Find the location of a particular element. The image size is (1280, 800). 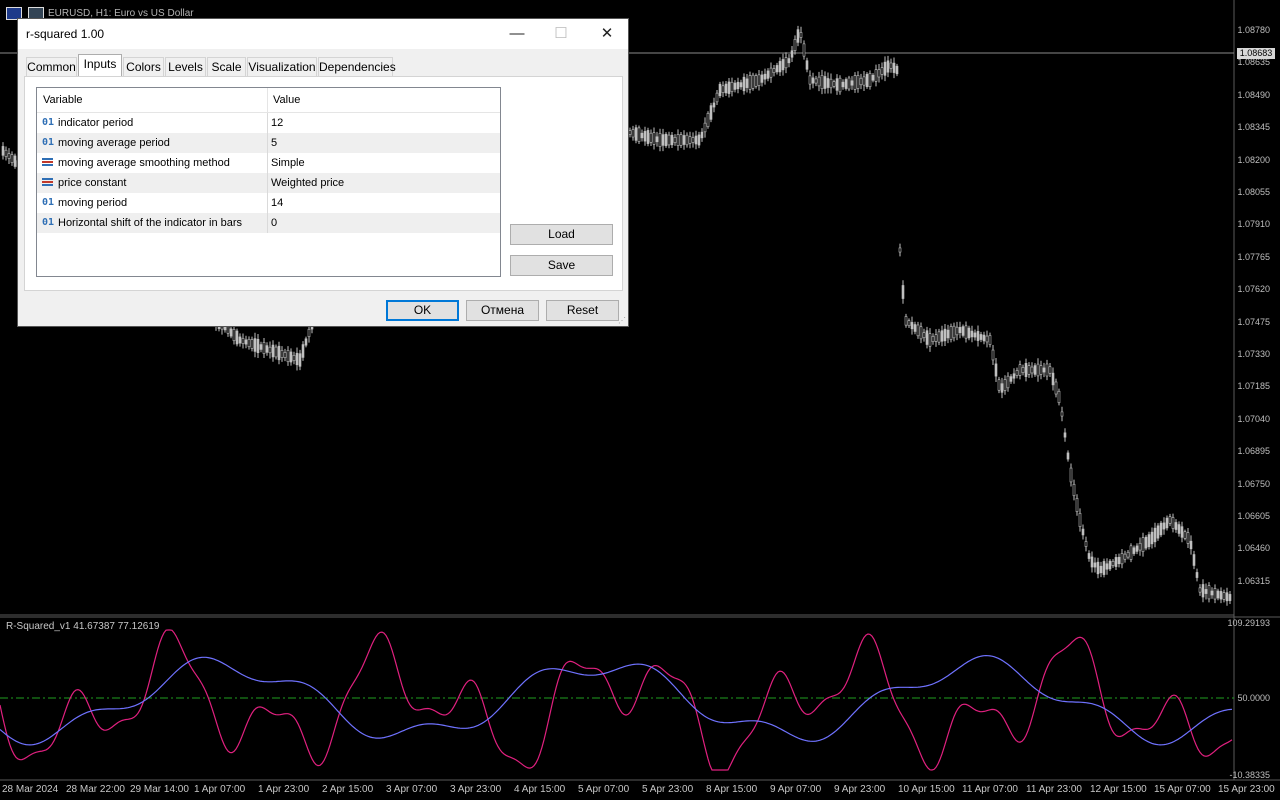

variable-value: 12 is located at coordinates (277, 123).